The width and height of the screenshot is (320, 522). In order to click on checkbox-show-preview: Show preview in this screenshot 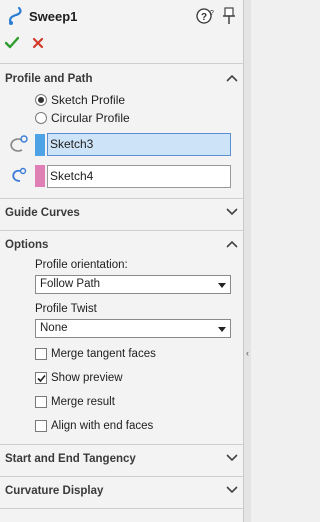, I will do `click(79, 378)`.